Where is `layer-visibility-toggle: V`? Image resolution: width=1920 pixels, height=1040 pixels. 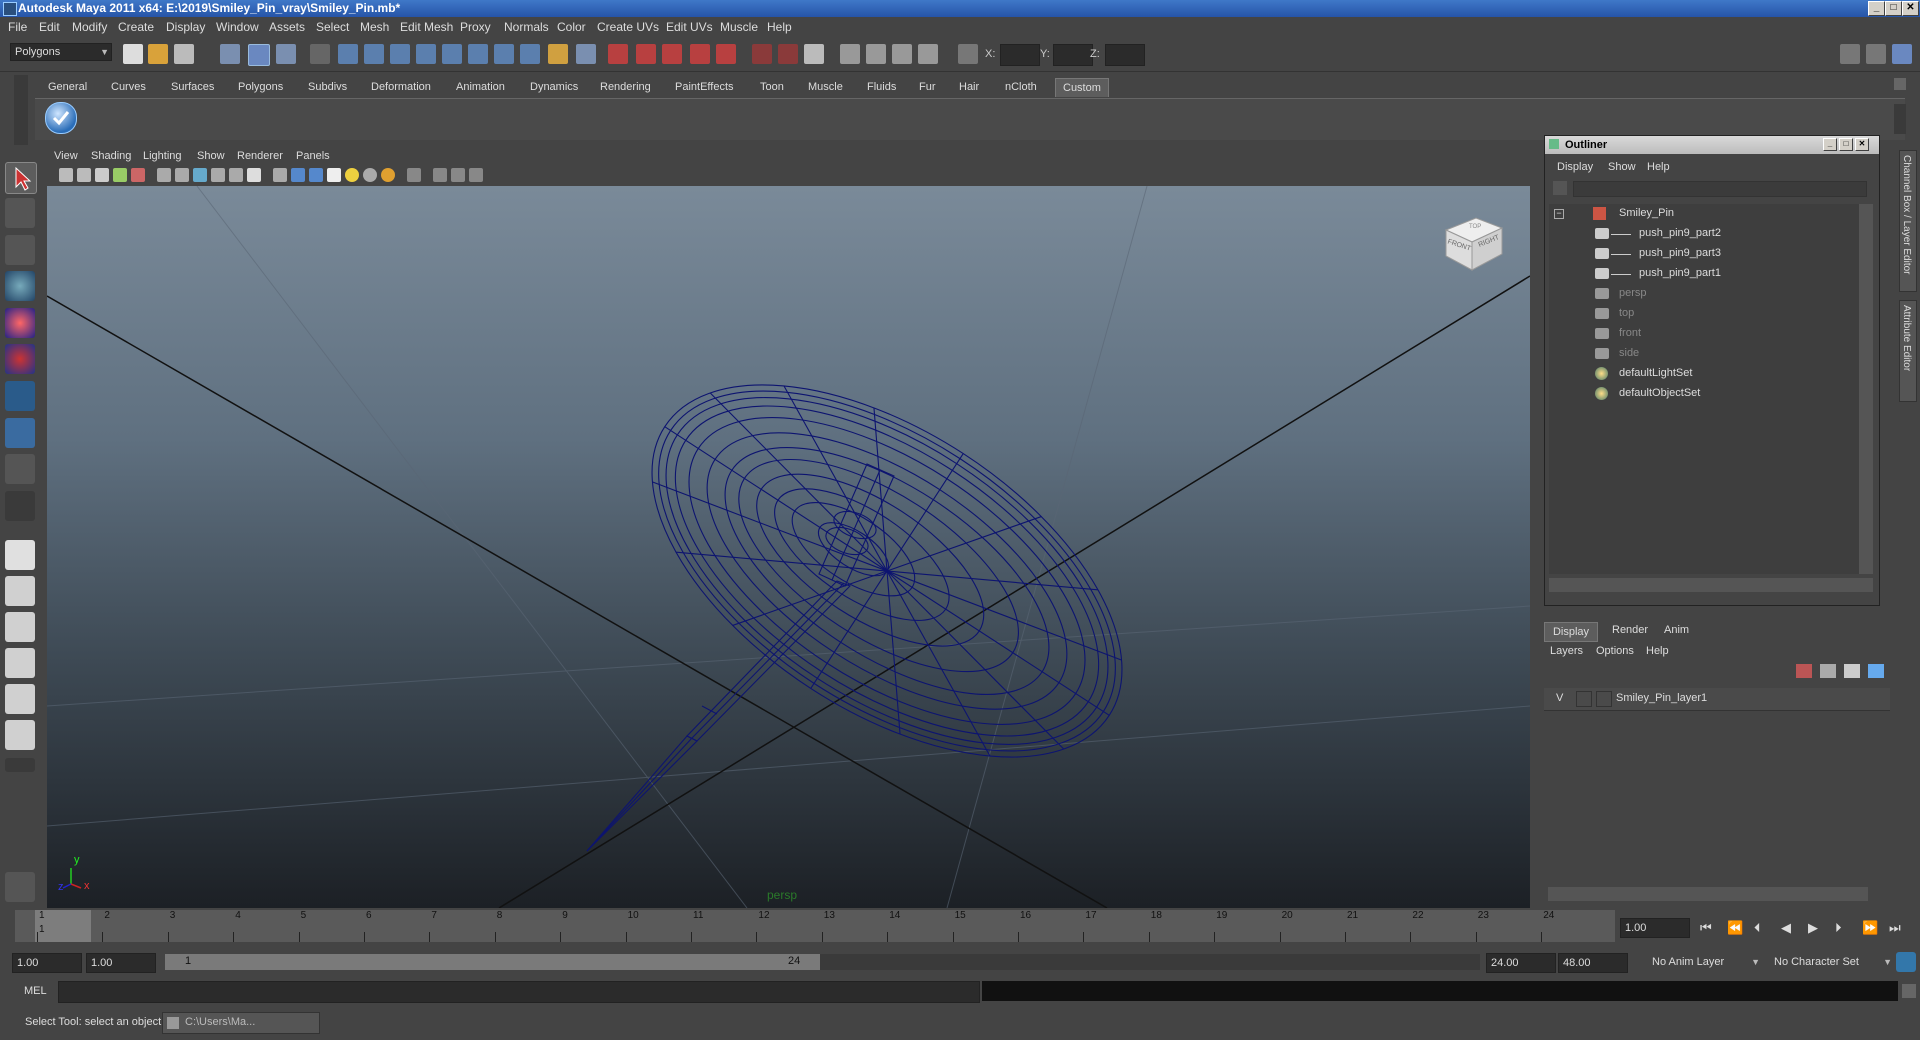 layer-visibility-toggle: V is located at coordinates (1559, 698).